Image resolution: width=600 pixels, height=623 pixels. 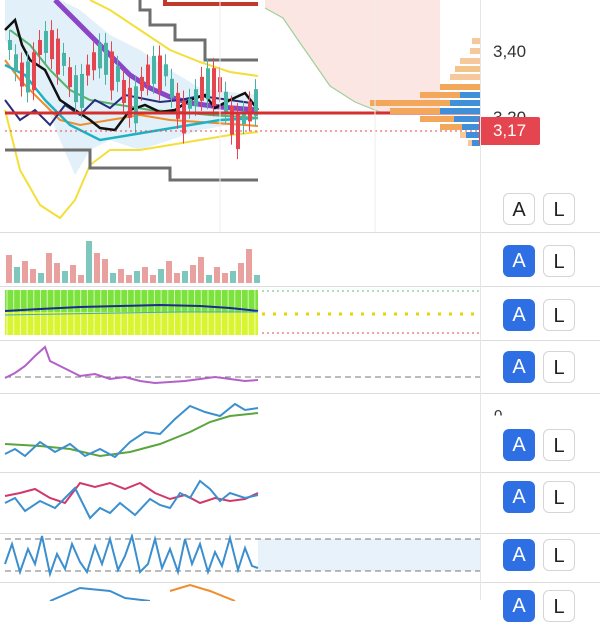 What do you see at coordinates (202, 592) in the screenshot?
I see `bottom-orange-line` at bounding box center [202, 592].